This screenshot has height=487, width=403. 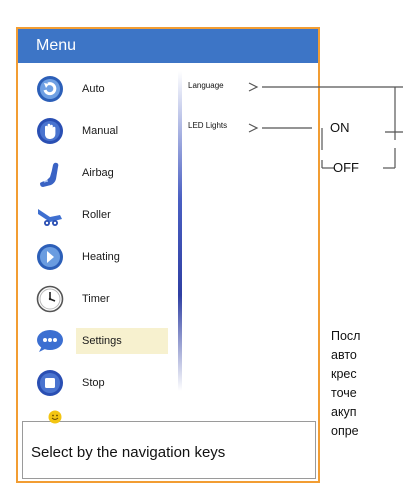 I want to click on side-text-line: Посл, so click(x=346, y=336).